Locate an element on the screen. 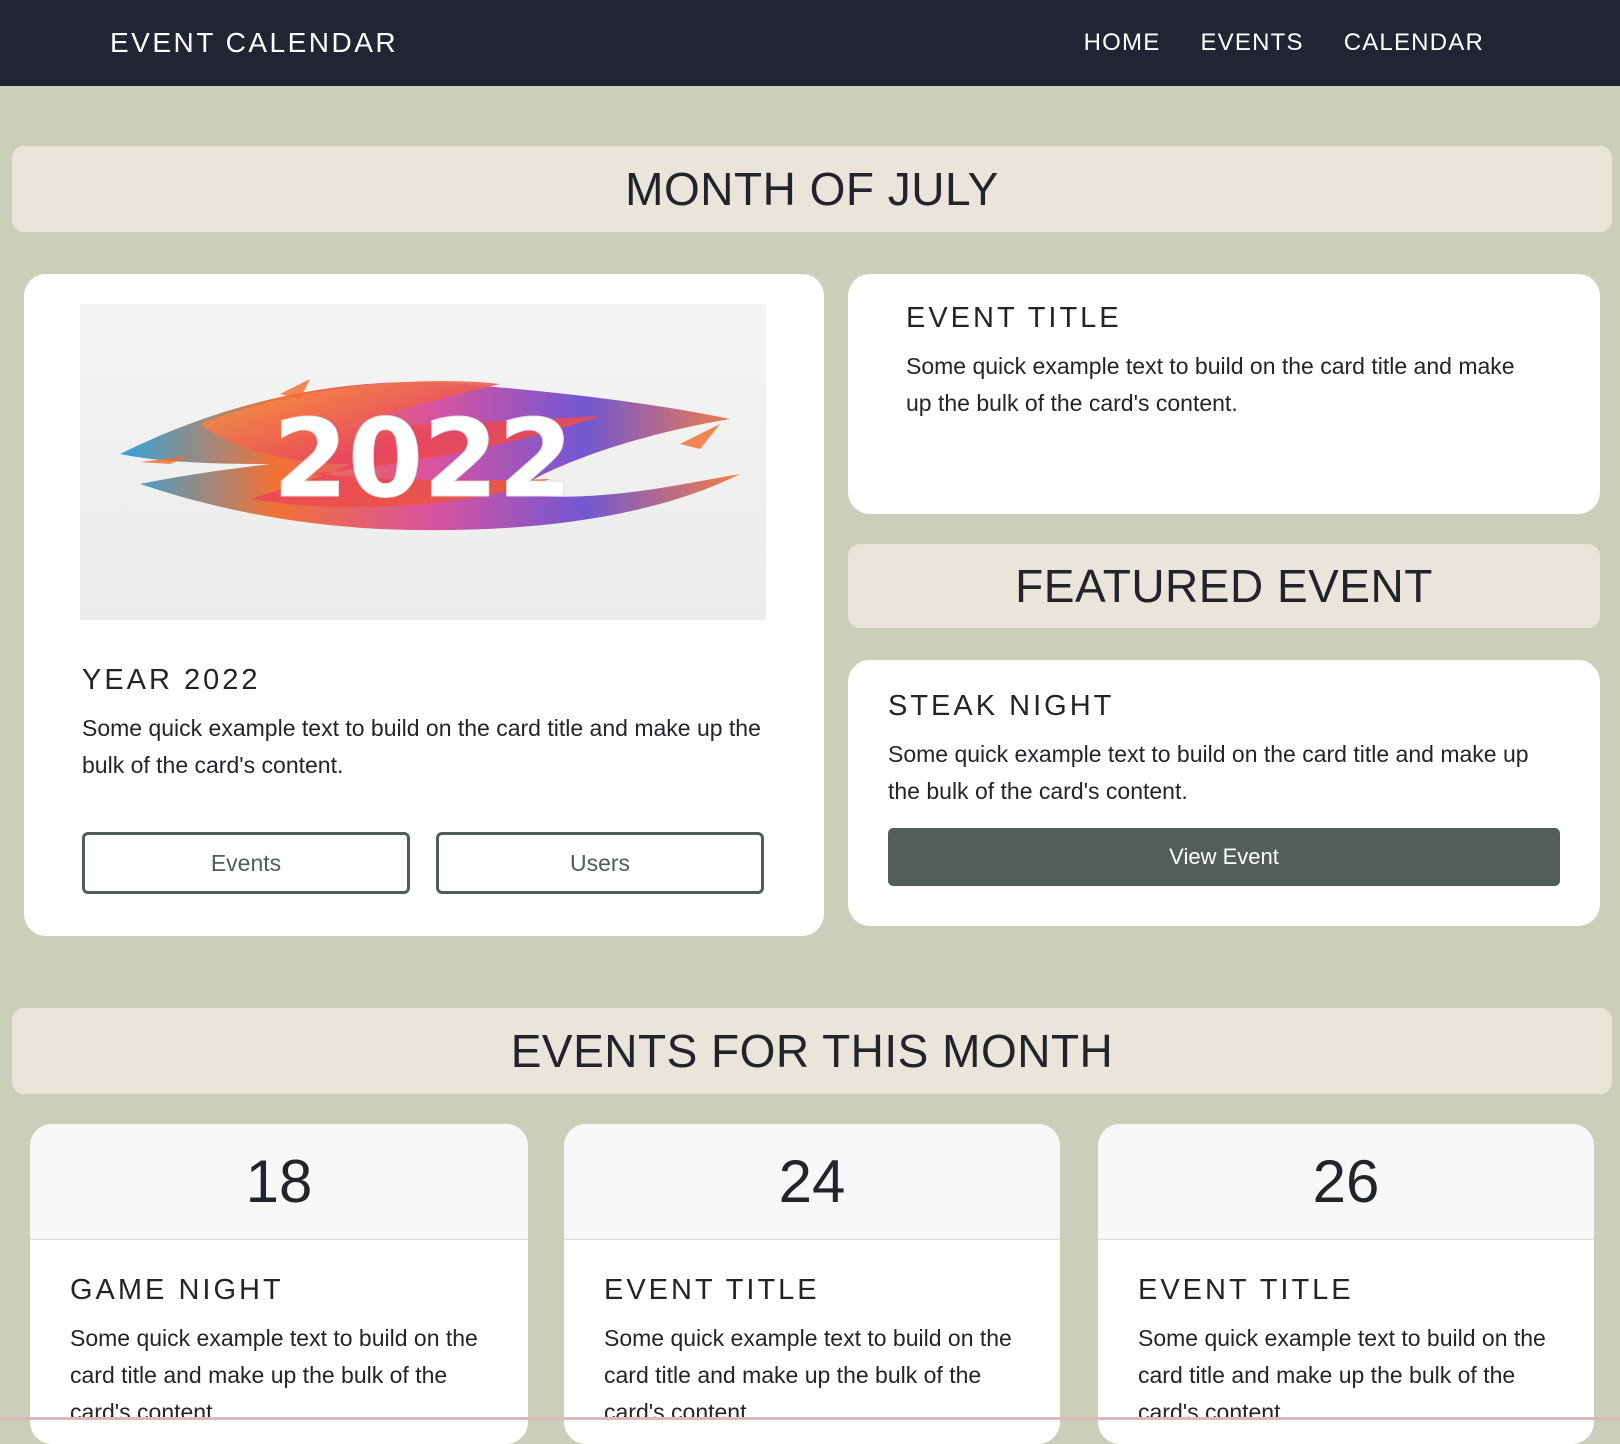 The width and height of the screenshot is (1620, 1444). card-date-header: 24 is located at coordinates (812, 1182).